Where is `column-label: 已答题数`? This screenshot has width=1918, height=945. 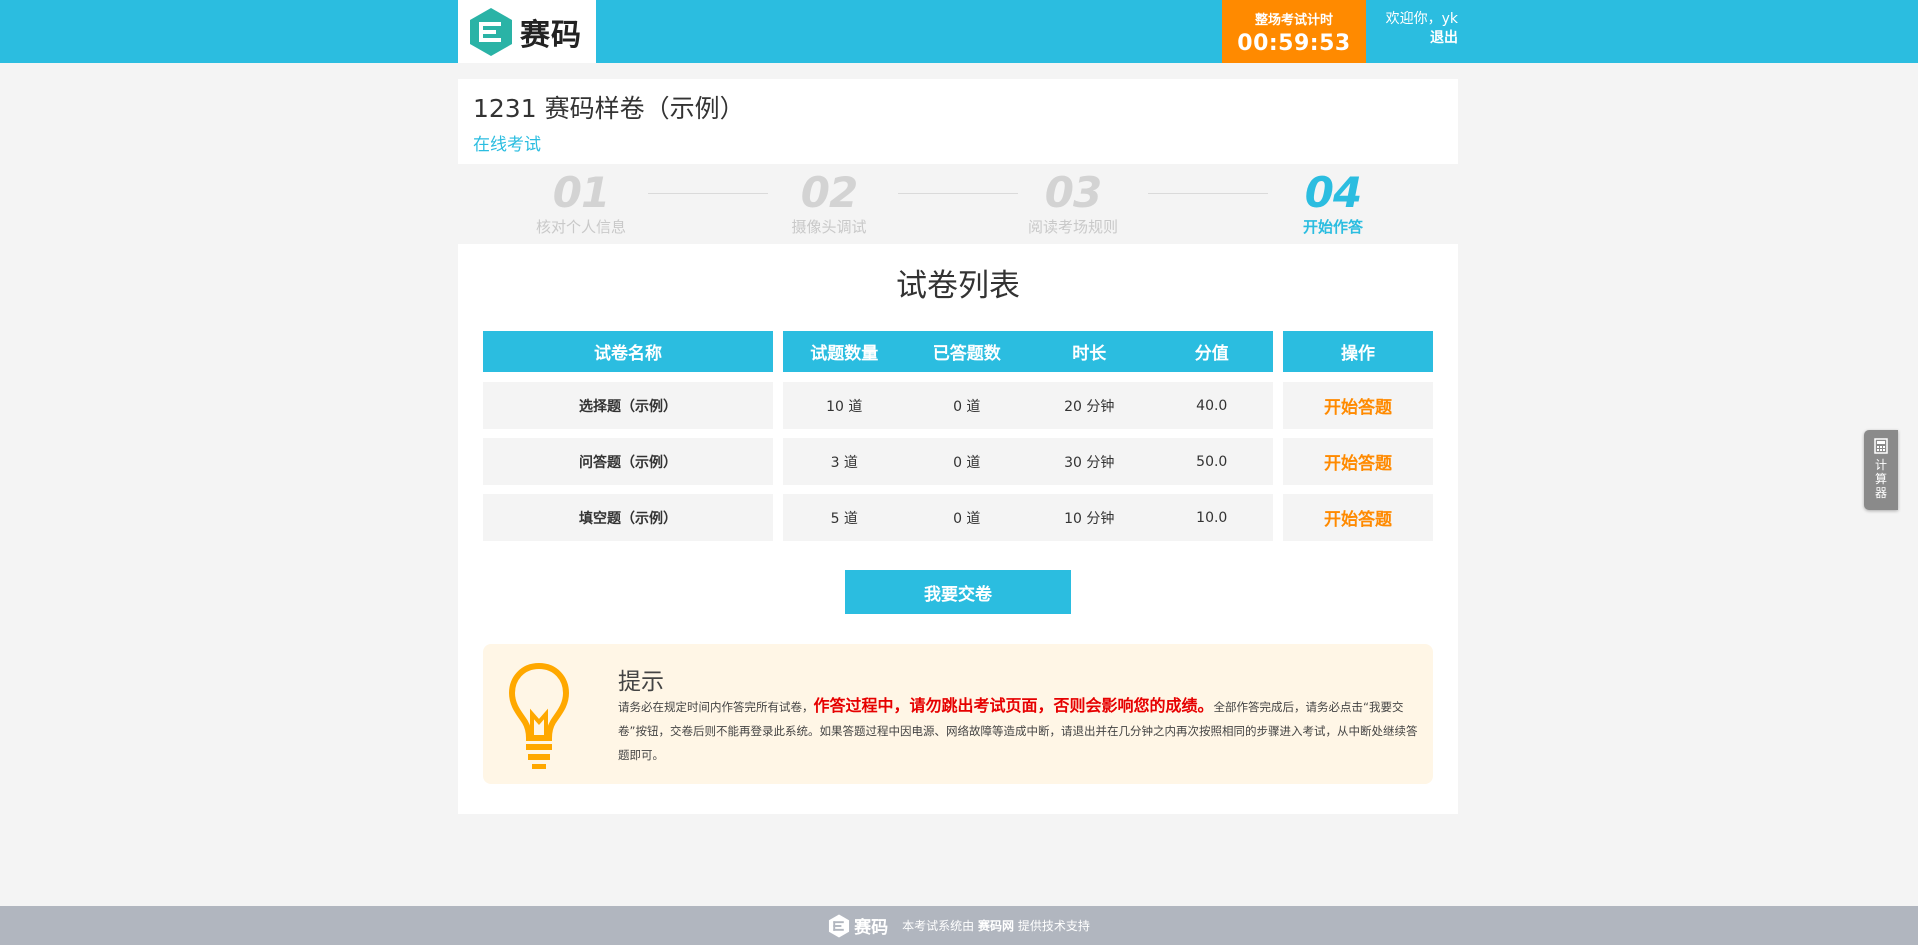 column-label: 已答题数 is located at coordinates (966, 354).